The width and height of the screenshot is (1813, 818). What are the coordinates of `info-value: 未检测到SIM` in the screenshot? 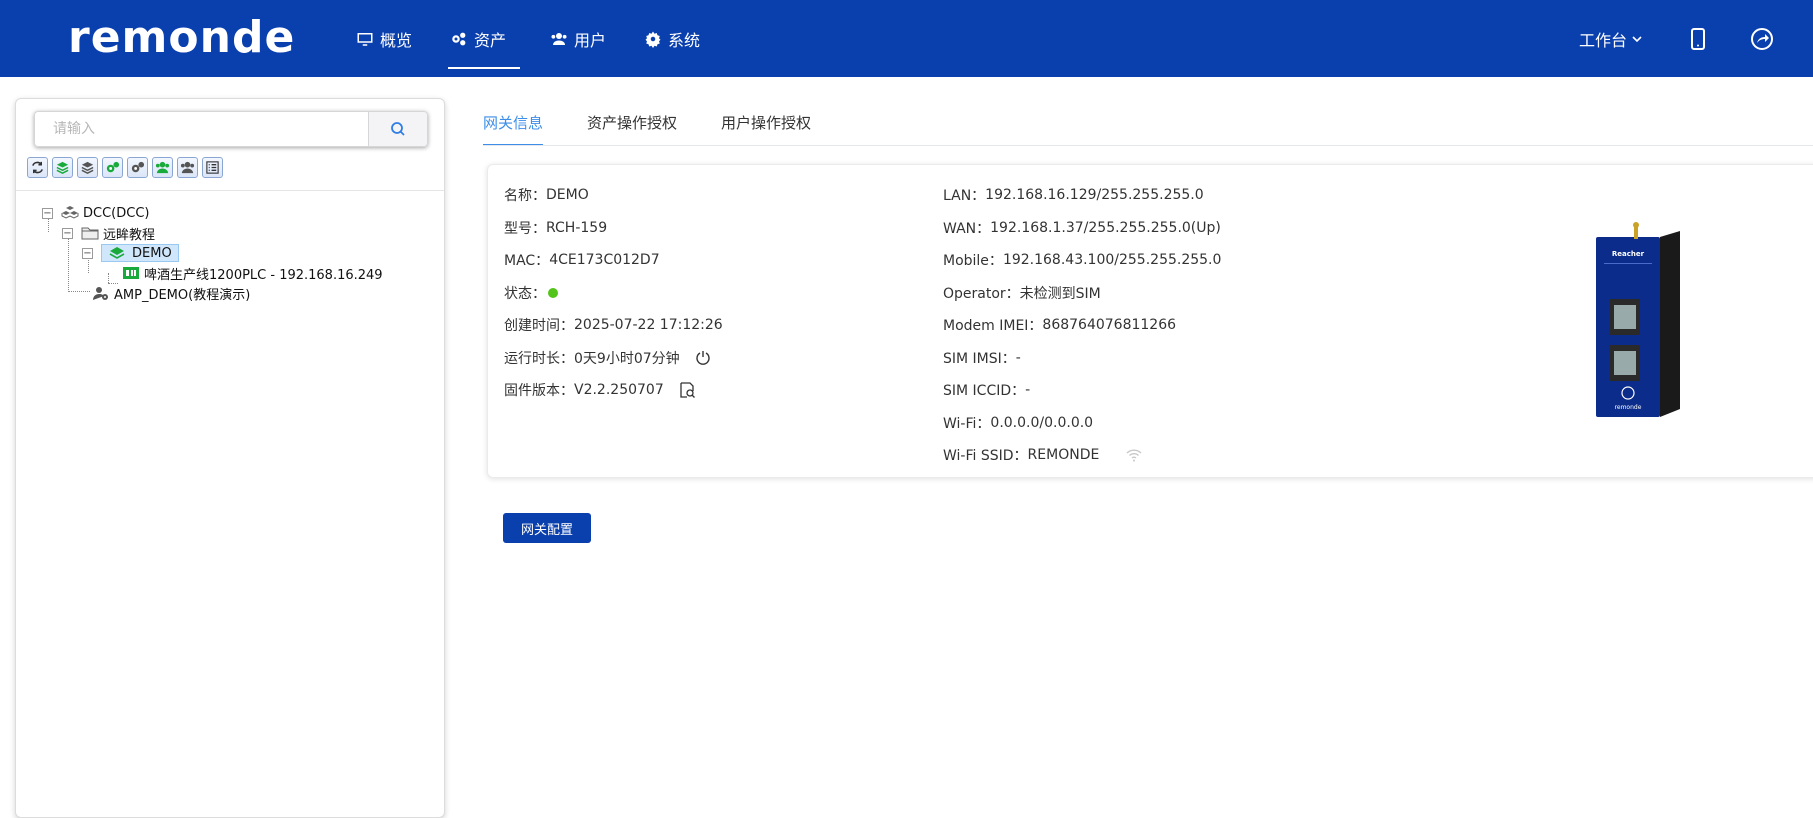 It's located at (1060, 293).